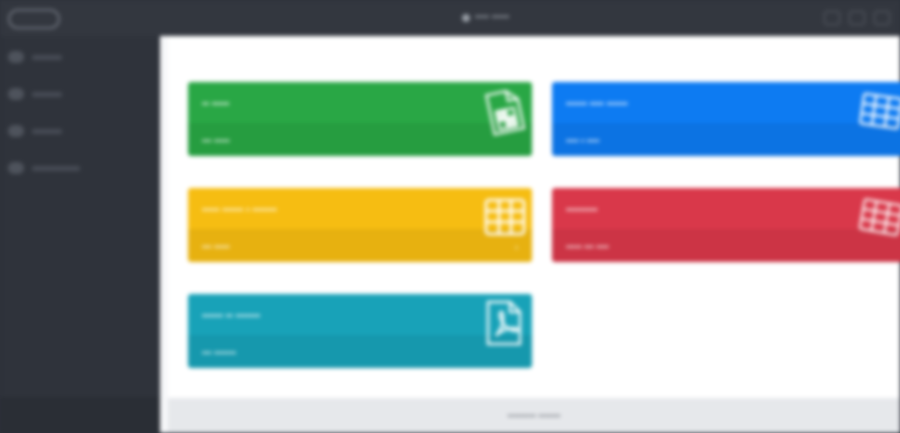 This screenshot has height=433, width=900. I want to click on app-logo, so click(34, 19).